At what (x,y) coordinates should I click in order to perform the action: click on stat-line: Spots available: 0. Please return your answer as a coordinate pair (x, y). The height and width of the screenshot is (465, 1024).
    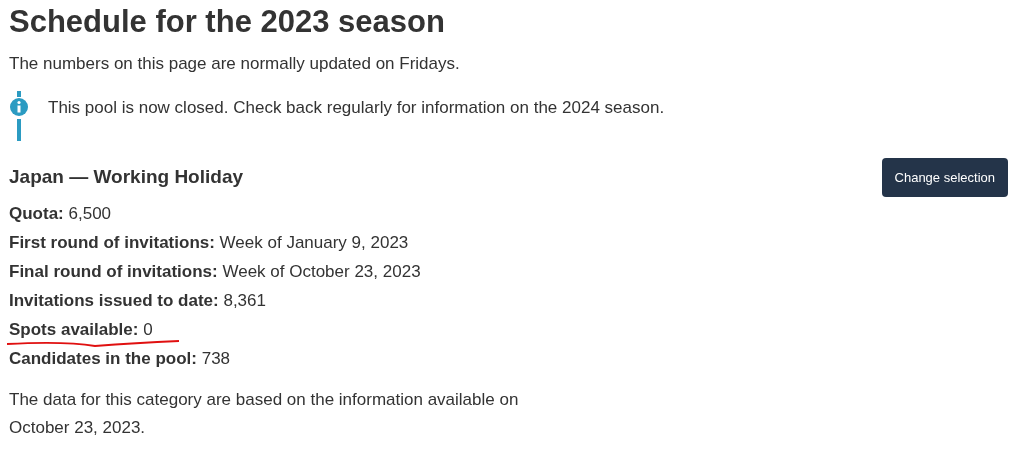
    Looking at the image, I should click on (81, 329).